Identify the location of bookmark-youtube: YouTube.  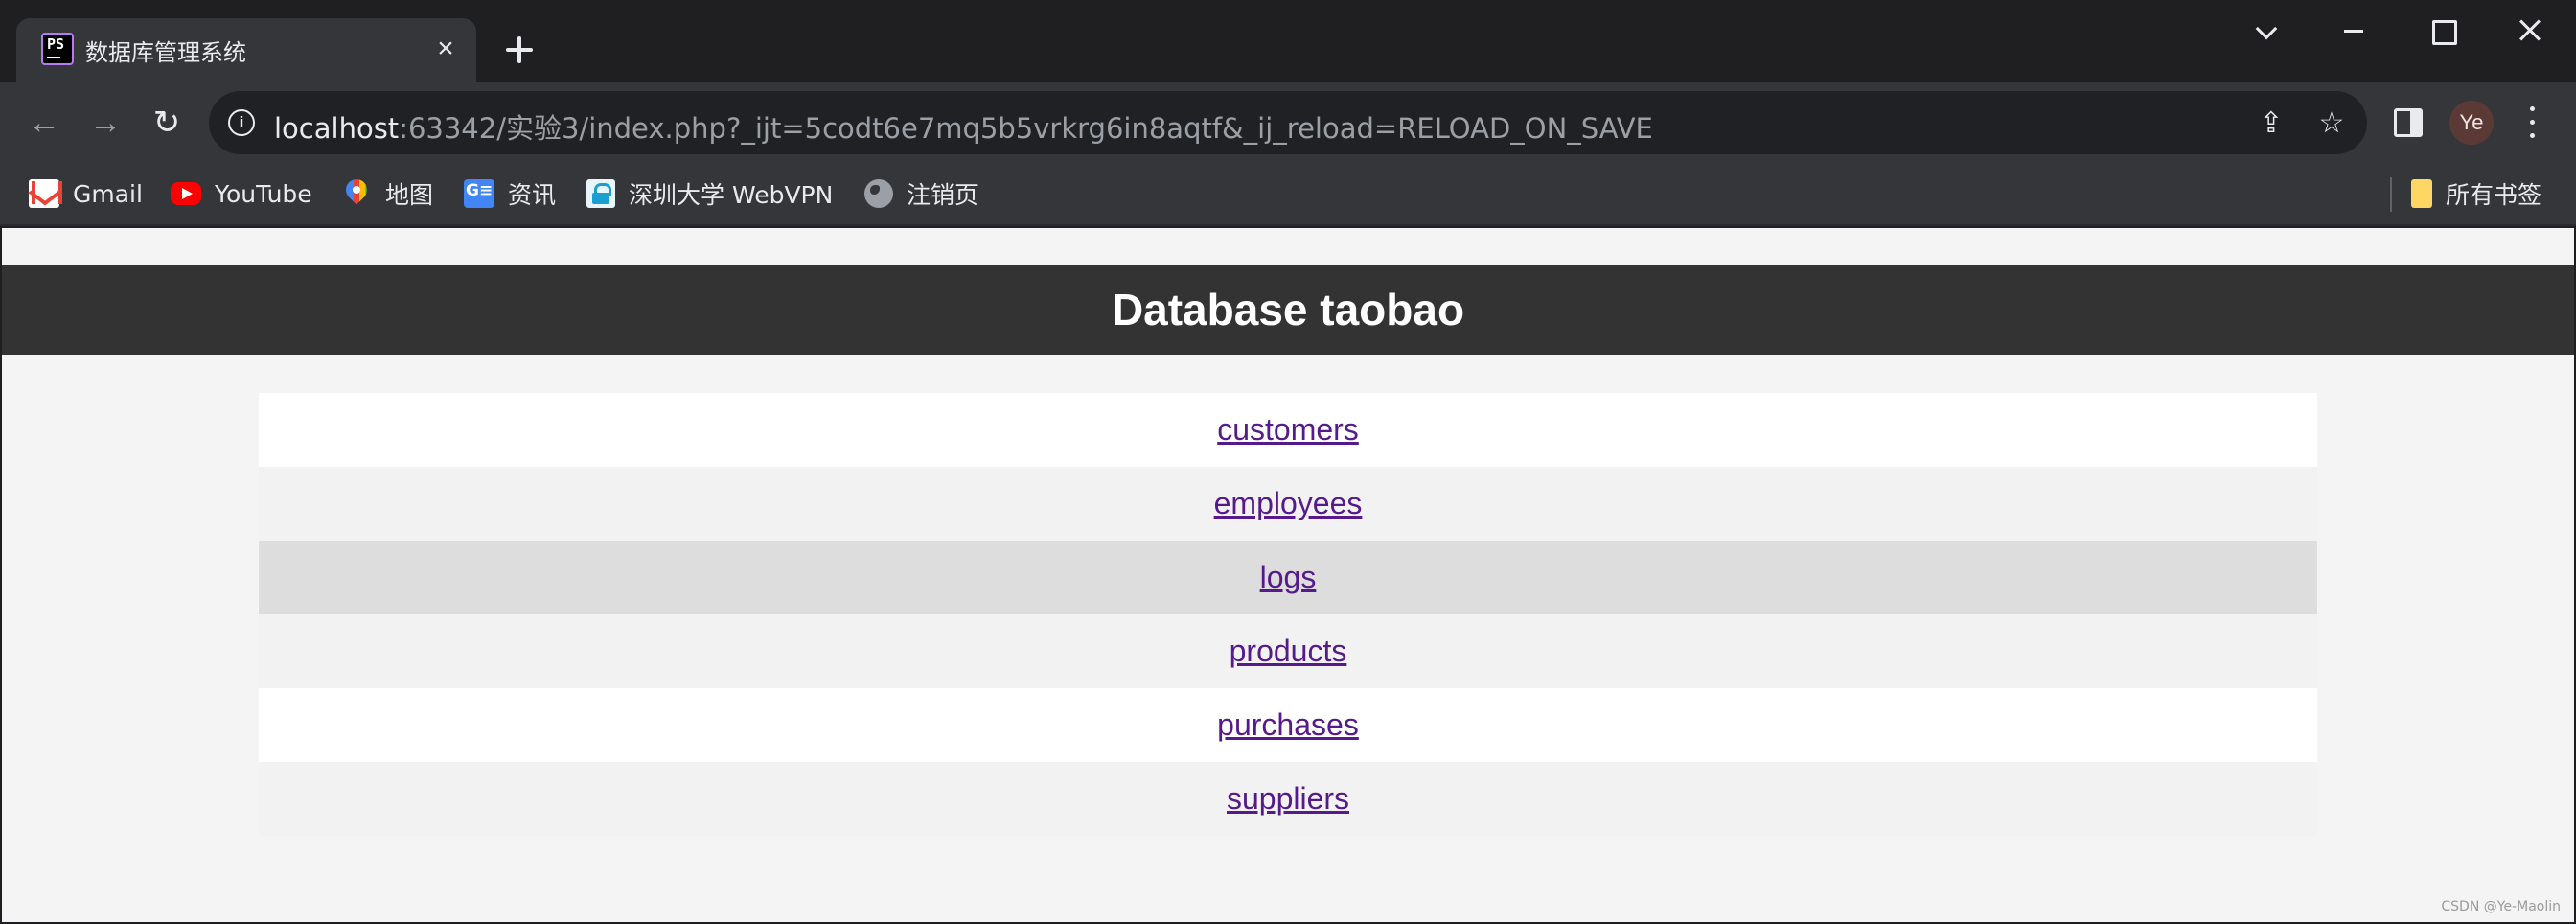
(241, 194).